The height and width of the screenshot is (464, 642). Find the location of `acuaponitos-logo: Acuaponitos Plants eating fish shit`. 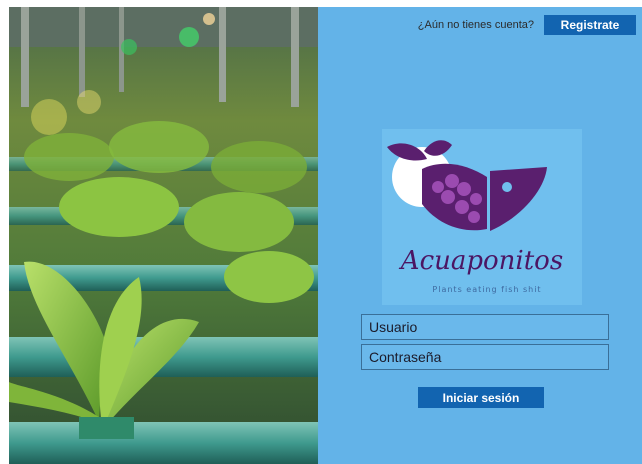

acuaponitos-logo: Acuaponitos Plants eating fish shit is located at coordinates (482, 217).